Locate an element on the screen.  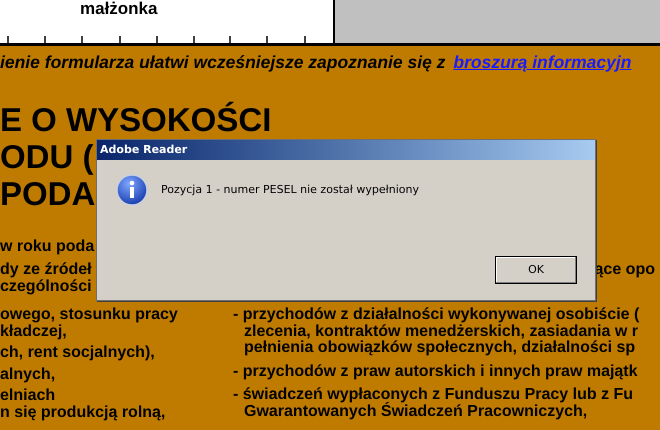
form-text: - świadczeń wypłaconych z Funduszu Pracy lub z Fu is located at coordinates (433, 395).